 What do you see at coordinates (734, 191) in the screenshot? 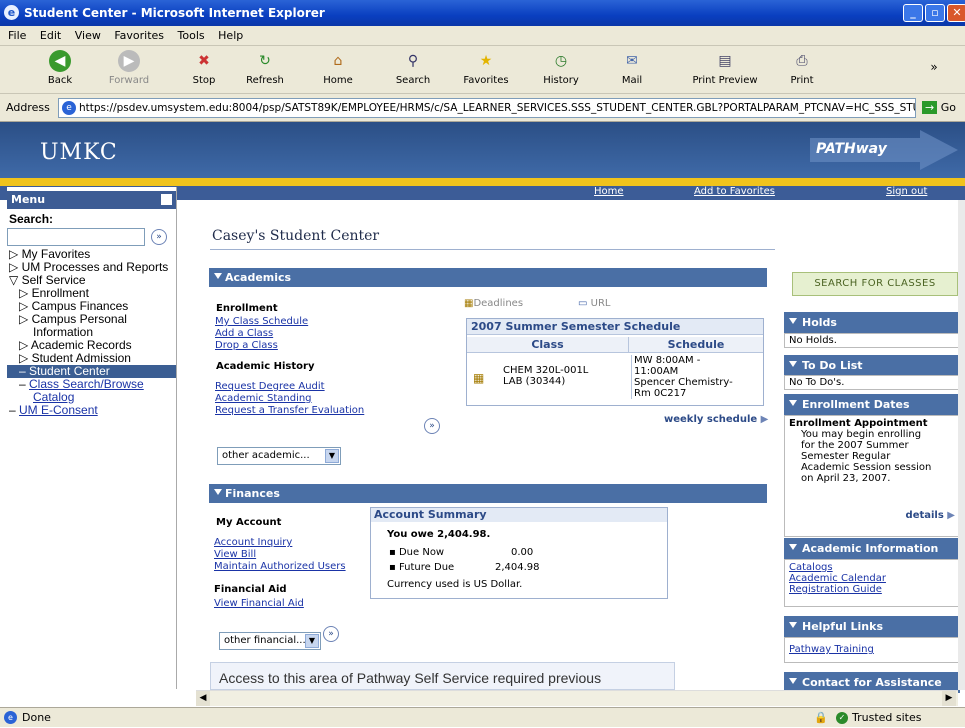
I see `nav-add-favorites-link: Add to Favorites` at bounding box center [734, 191].